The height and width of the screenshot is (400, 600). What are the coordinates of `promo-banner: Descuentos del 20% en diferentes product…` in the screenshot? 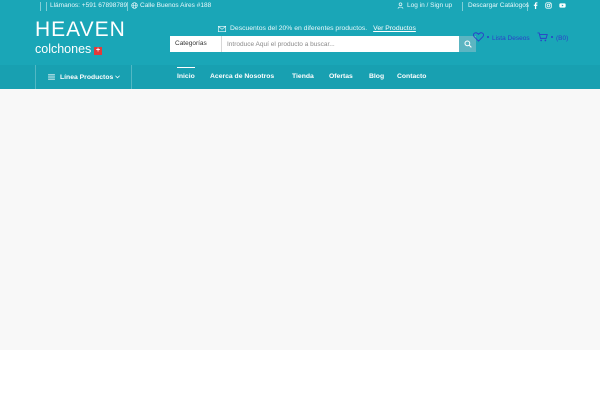 It's located at (317, 28).